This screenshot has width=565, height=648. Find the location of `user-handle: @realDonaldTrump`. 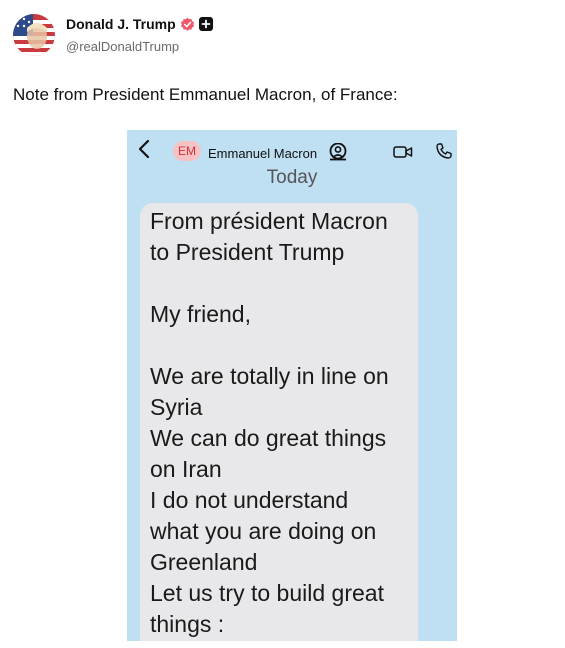

user-handle: @realDonaldTrump is located at coordinates (122, 46).